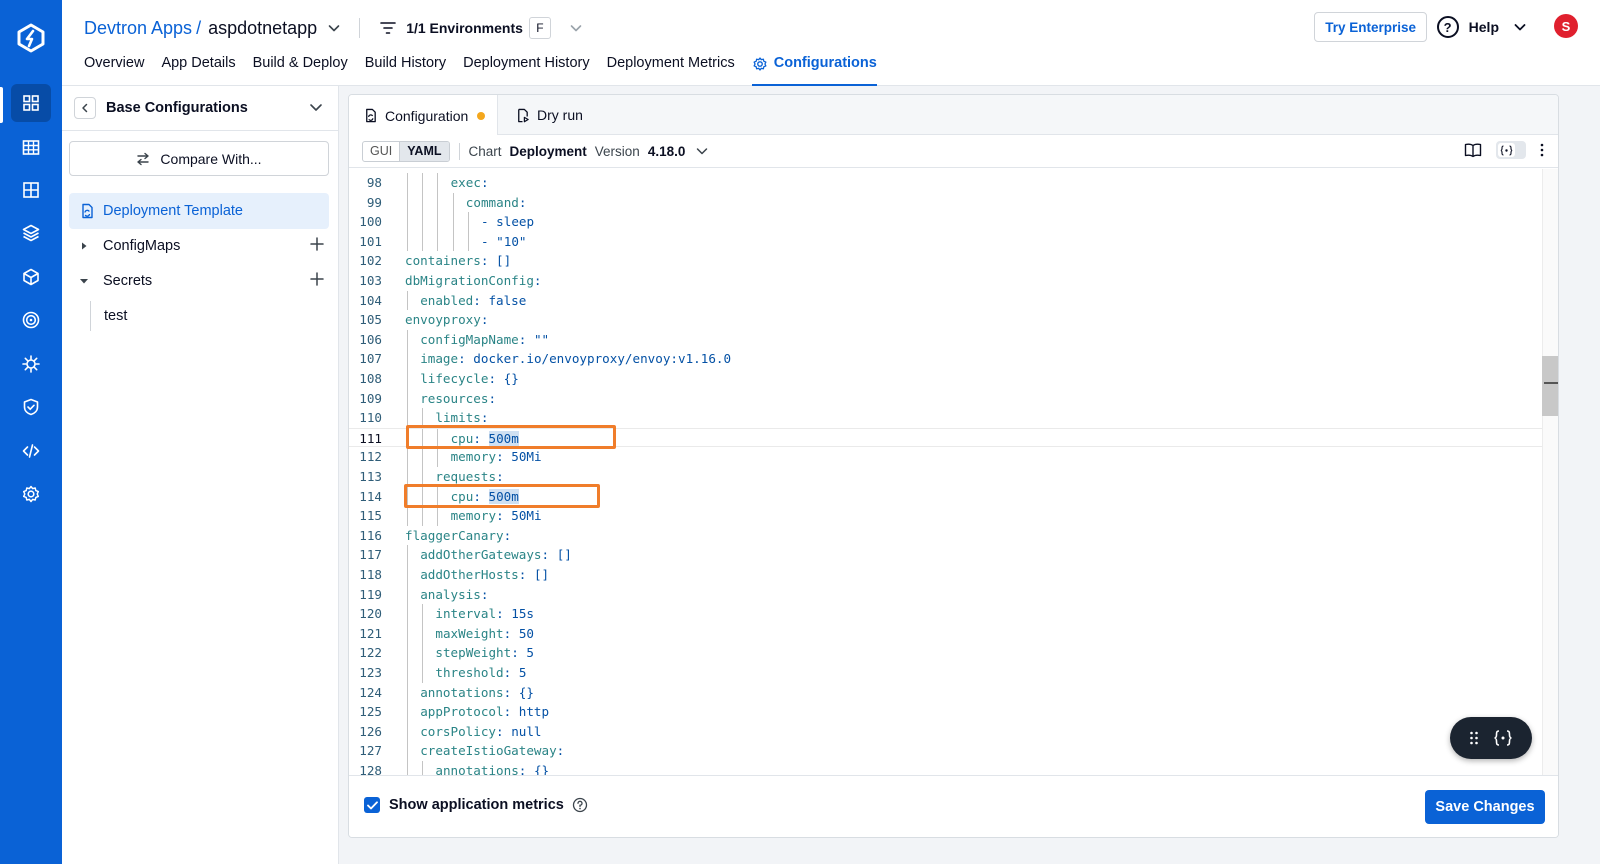 The height and width of the screenshot is (864, 1600). What do you see at coordinates (316, 107) in the screenshot?
I see `base-configurations-chevron-down-icon` at bounding box center [316, 107].